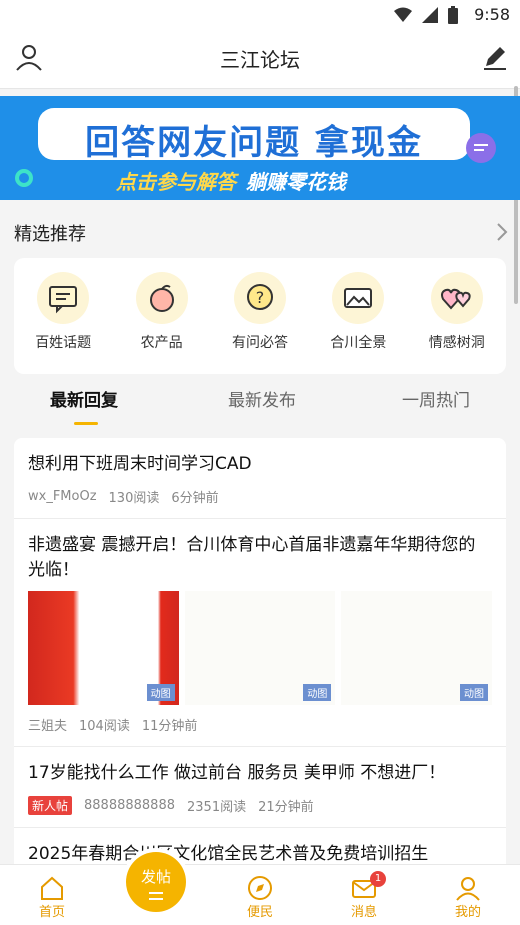 The image size is (520, 925). I want to click on category-youwen: ? 有问必答, so click(260, 323).